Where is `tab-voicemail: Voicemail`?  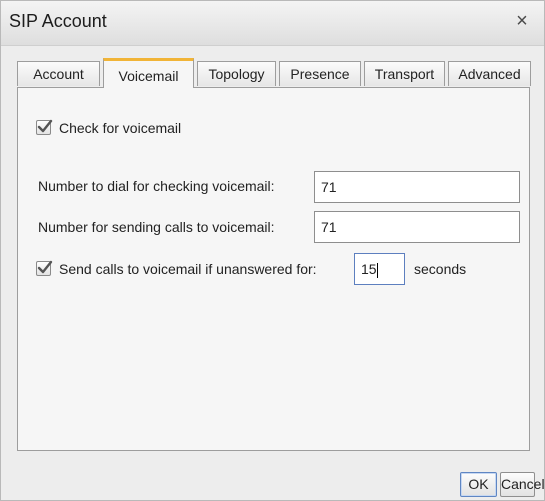 tab-voicemail: Voicemail is located at coordinates (148, 73).